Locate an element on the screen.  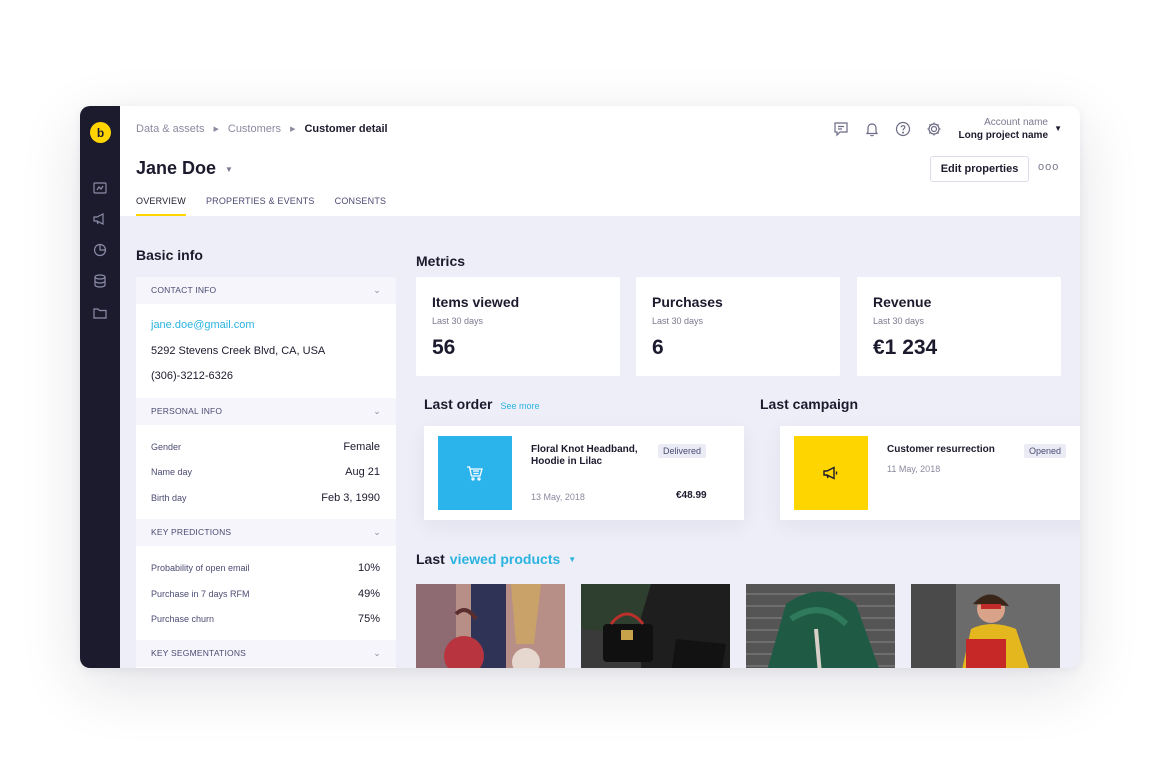
page-title: Jane Doe ▼ is located at coordinates (184, 168).